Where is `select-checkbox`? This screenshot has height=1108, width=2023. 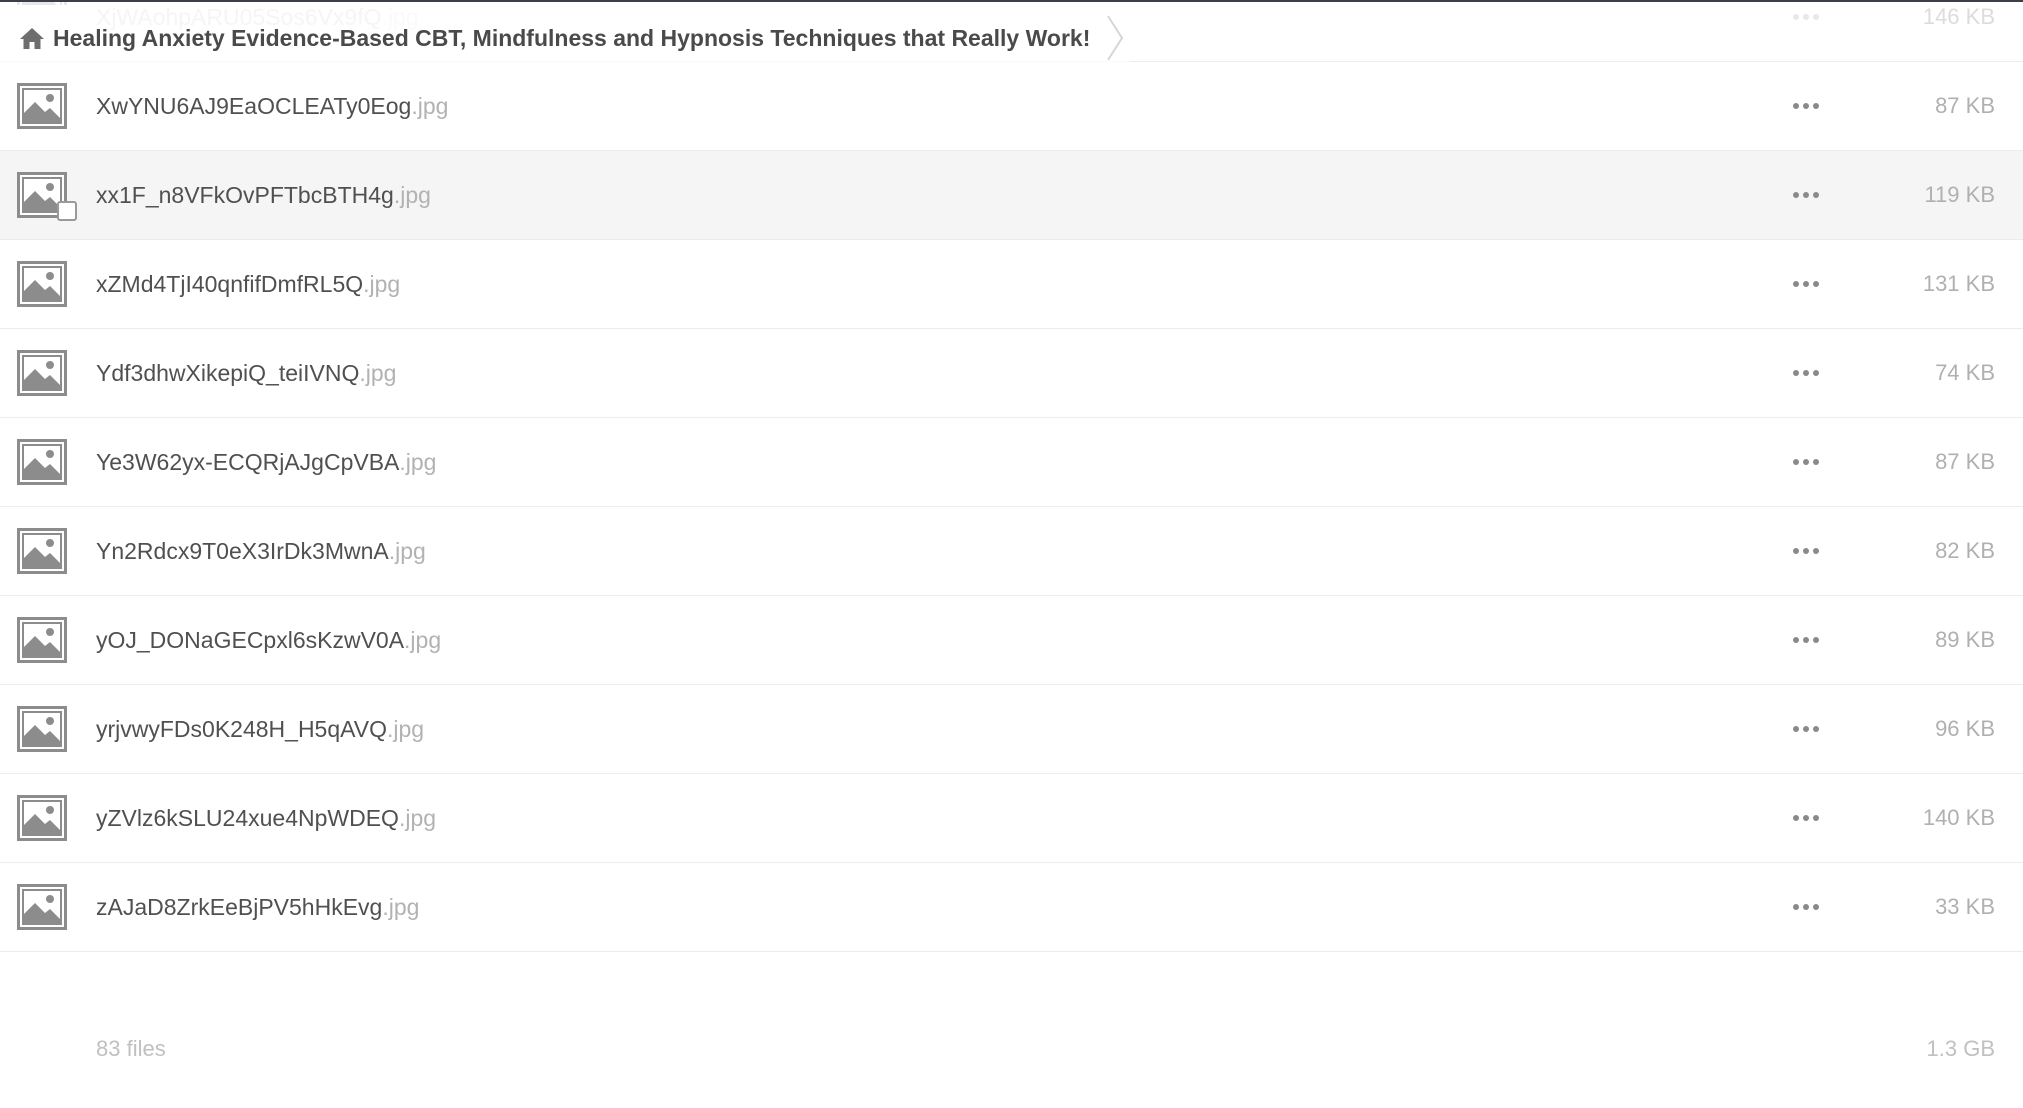 select-checkbox is located at coordinates (67, 211).